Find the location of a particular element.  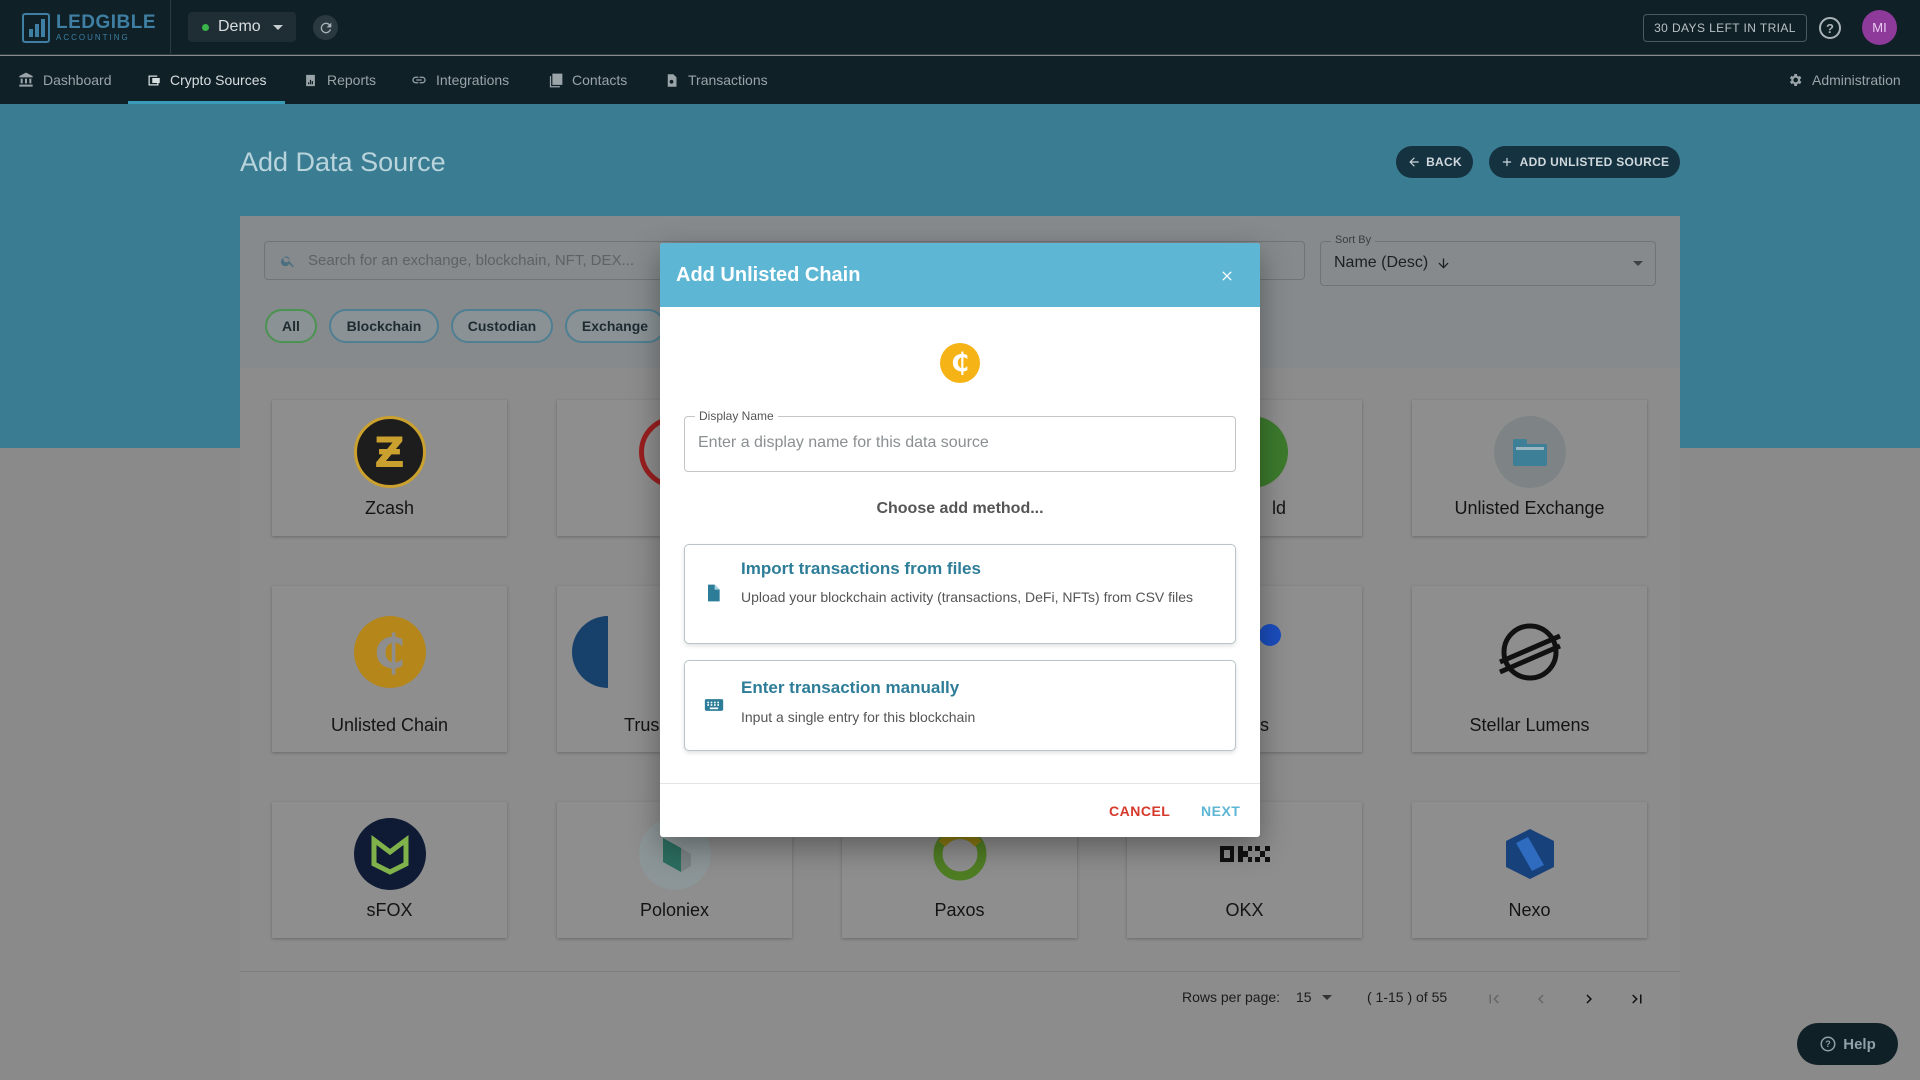

app-logo: LEDGIBLE ACCOUNTING is located at coordinates (97, 28).